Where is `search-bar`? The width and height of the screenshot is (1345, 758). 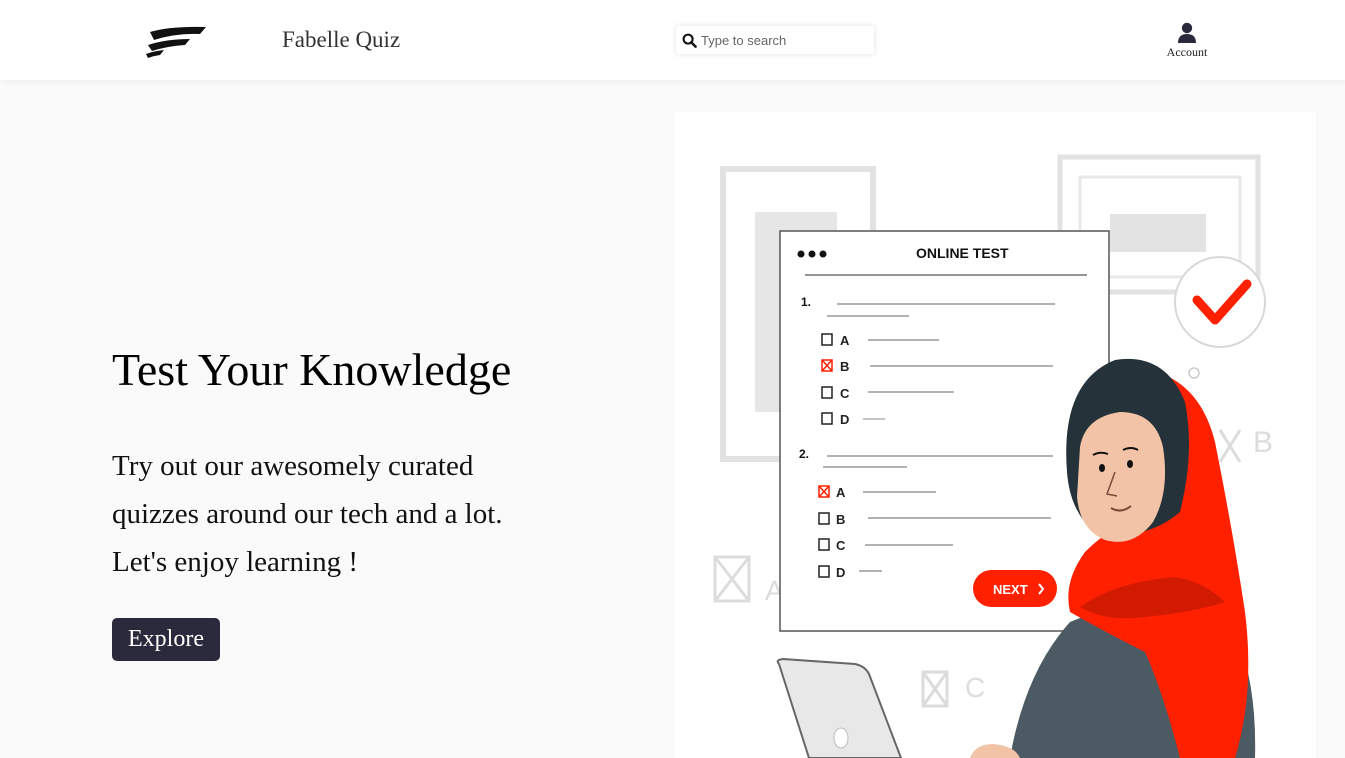
search-bar is located at coordinates (775, 40).